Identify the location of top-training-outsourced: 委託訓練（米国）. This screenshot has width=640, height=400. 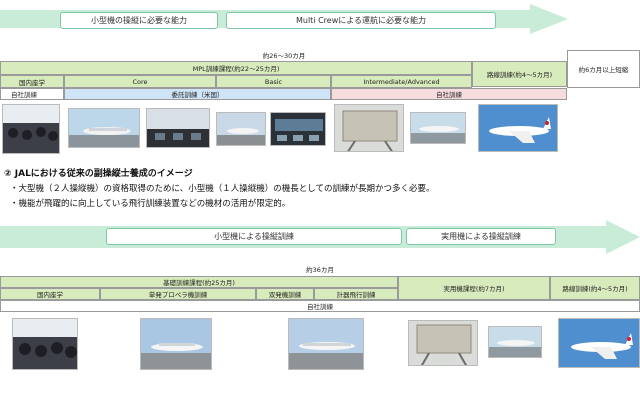
(197, 94).